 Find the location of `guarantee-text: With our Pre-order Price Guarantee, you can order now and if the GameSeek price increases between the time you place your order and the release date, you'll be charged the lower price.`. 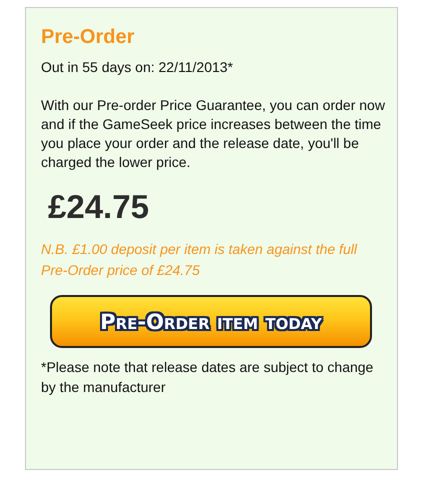

guarantee-text: With our Pre-order Price Guarantee, you can order now and if the GameSeek price increases between the time you place your order and the release date, you'll be charged the lower price. is located at coordinates (213, 134).